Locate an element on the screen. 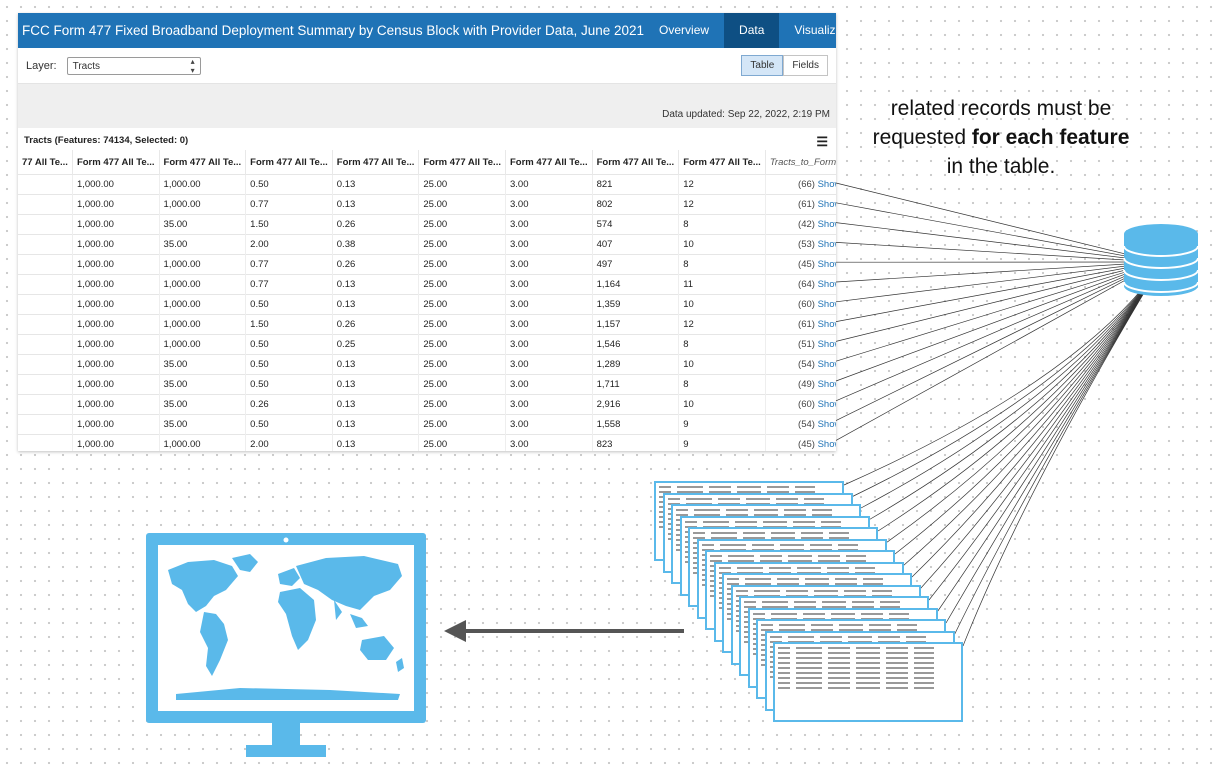 This screenshot has width=1215, height=773. arrow-left-icon is located at coordinates (564, 631).